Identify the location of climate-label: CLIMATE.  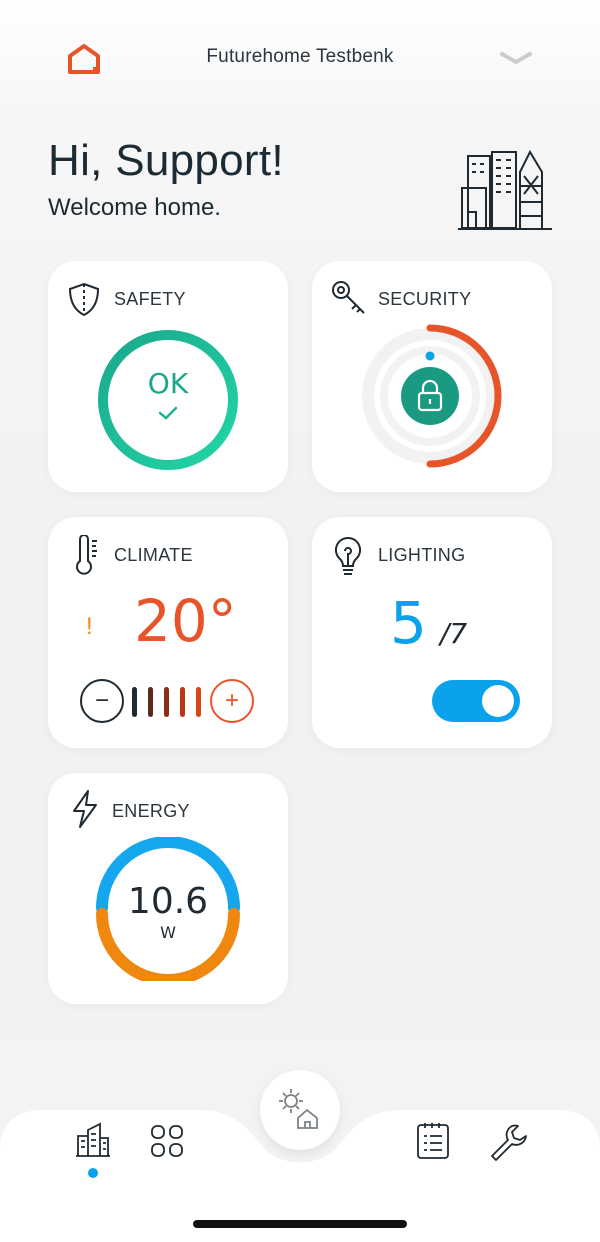
(153, 555).